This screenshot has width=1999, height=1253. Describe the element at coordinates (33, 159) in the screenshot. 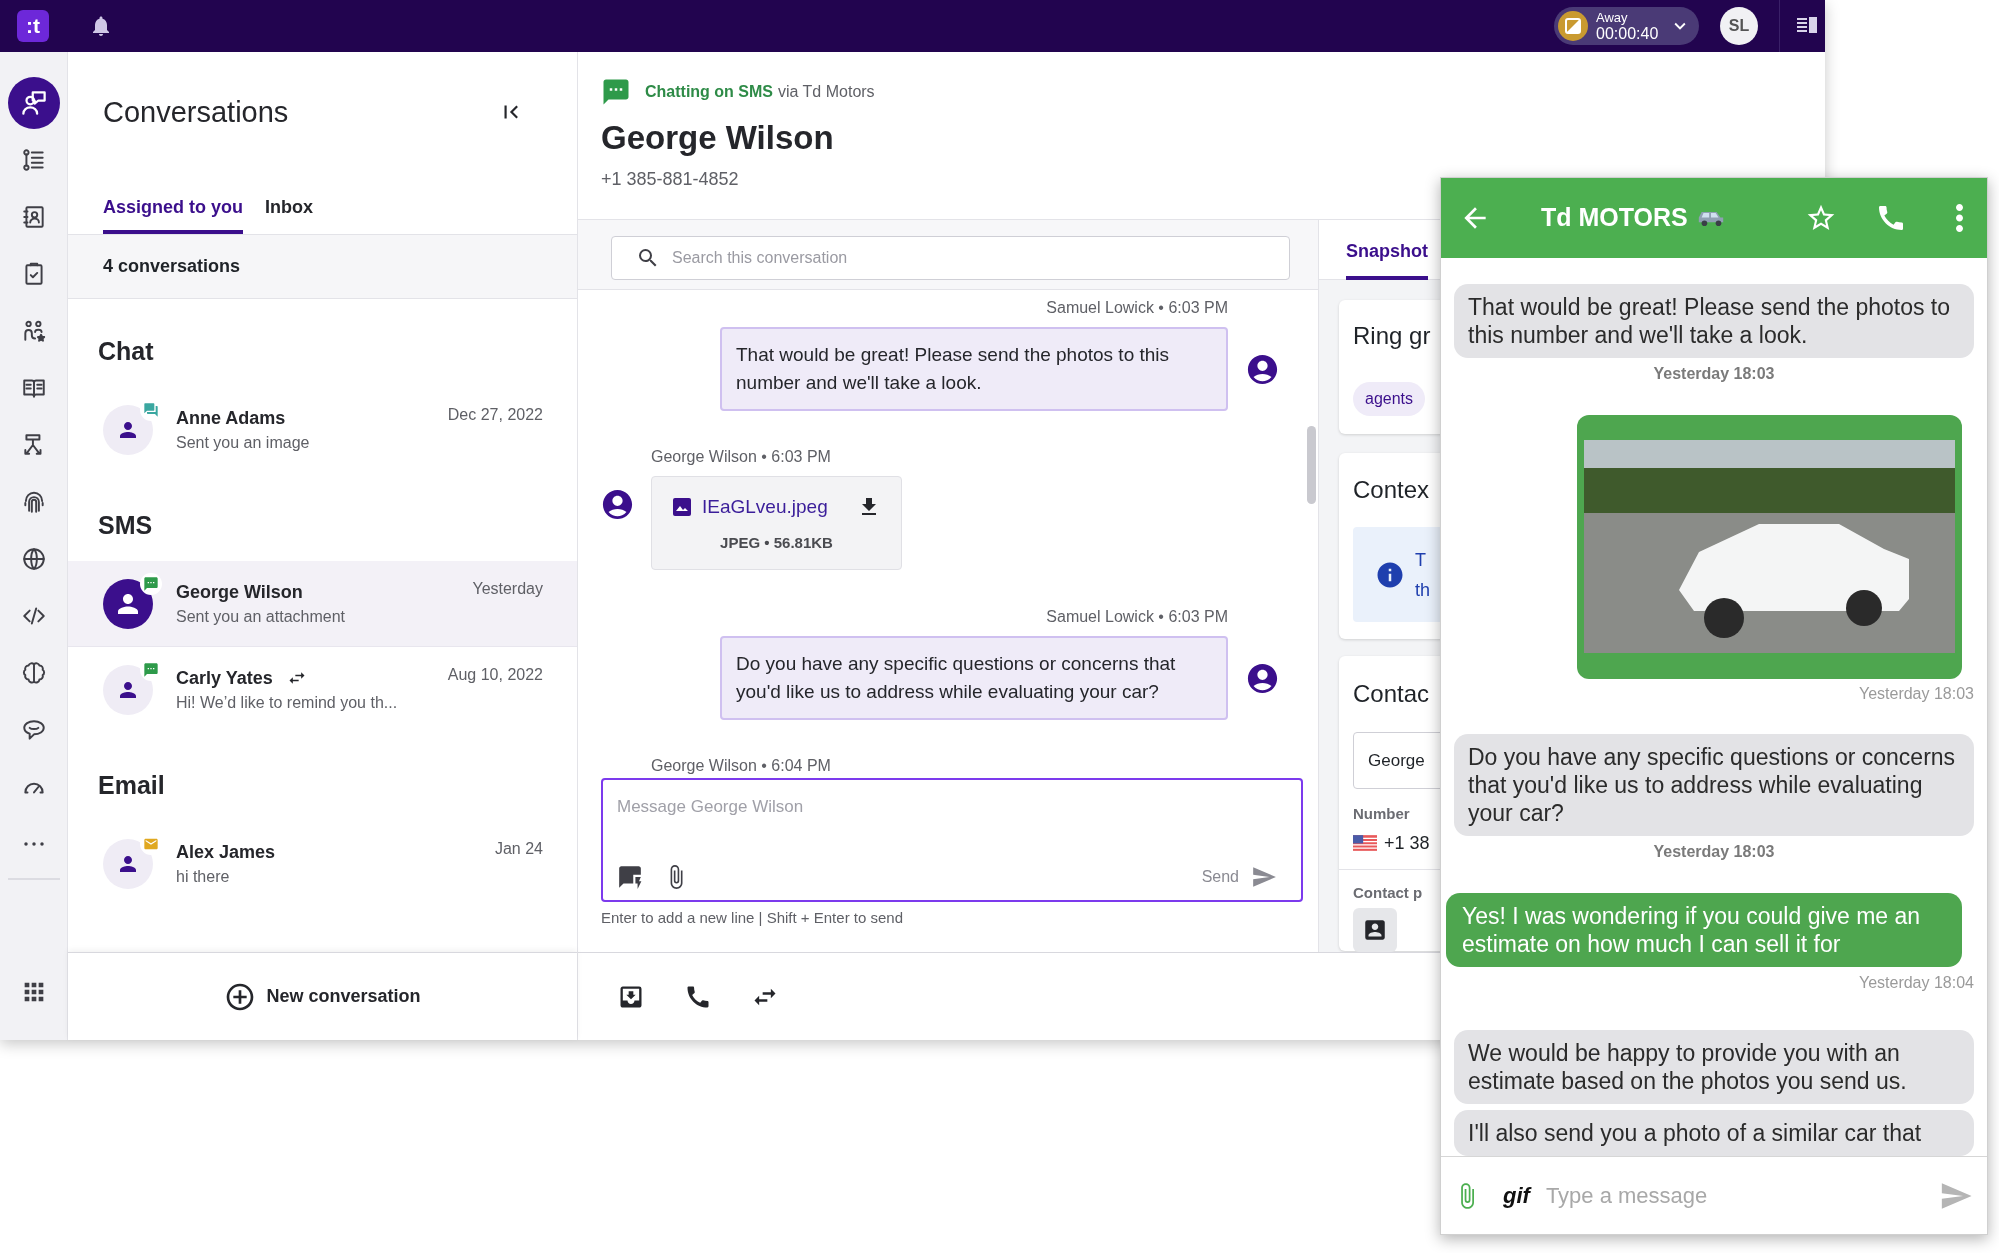

I see `list-icon` at that location.